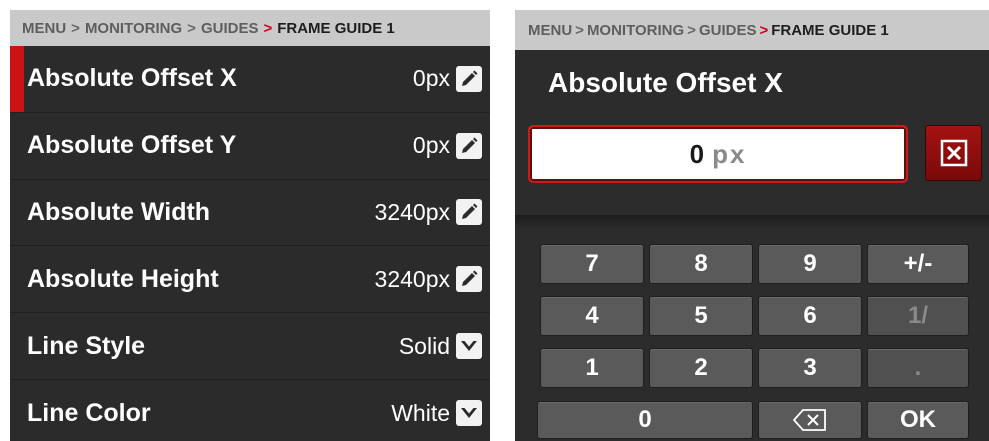 This screenshot has width=989, height=441. Describe the element at coordinates (132, 145) in the screenshot. I see `setting-label: Absolute Offset Y` at that location.